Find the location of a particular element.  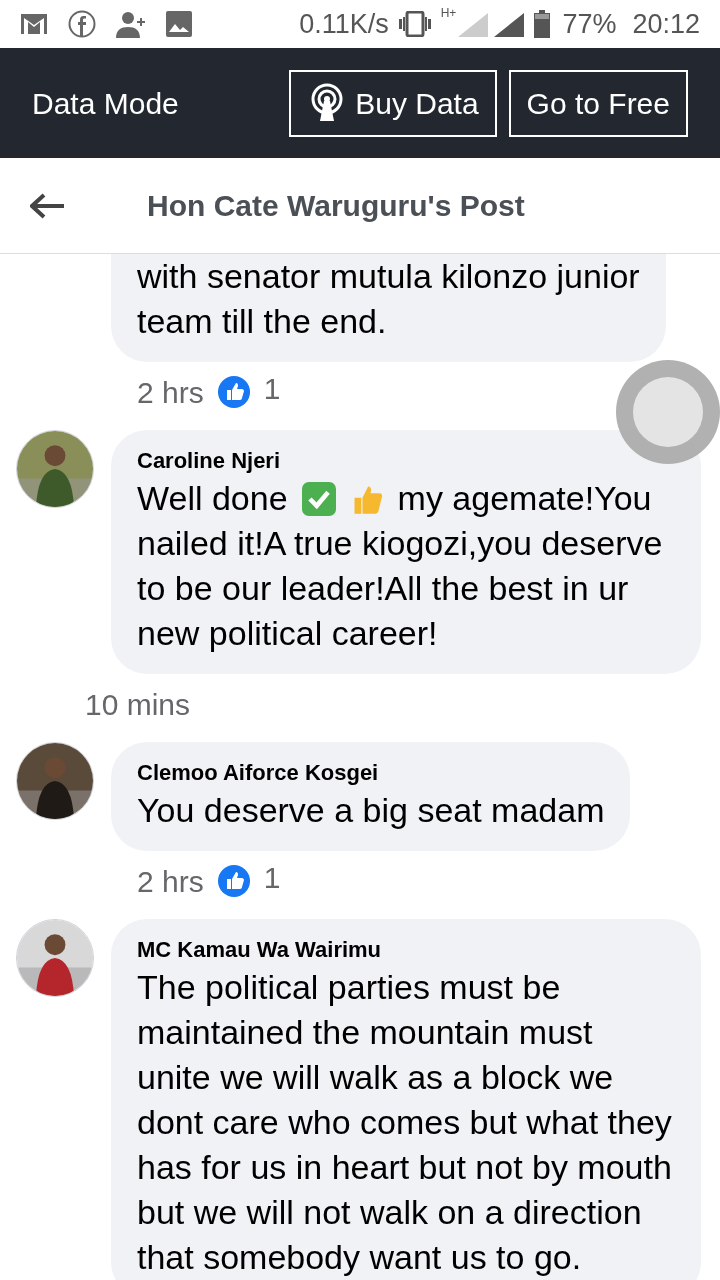

comment-author: Clemoo Aiforce Kosgei is located at coordinates (258, 773).